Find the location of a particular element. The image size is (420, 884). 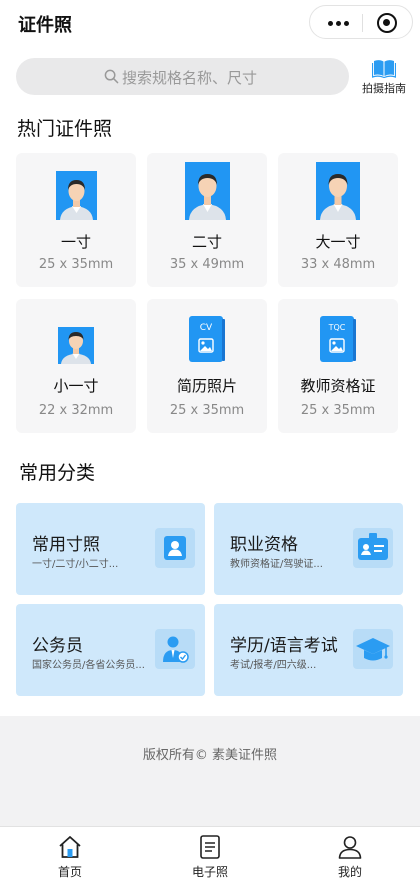

photo-card-2inch: 二寸 35 x 49mm is located at coordinates (207, 220).